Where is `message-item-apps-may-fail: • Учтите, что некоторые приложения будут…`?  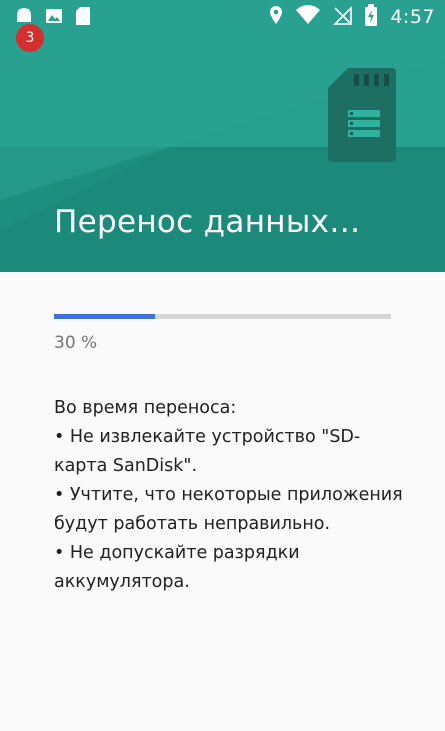 message-item-apps-may-fail: • Учтите, что некоторые приложения будут… is located at coordinates (228, 509).